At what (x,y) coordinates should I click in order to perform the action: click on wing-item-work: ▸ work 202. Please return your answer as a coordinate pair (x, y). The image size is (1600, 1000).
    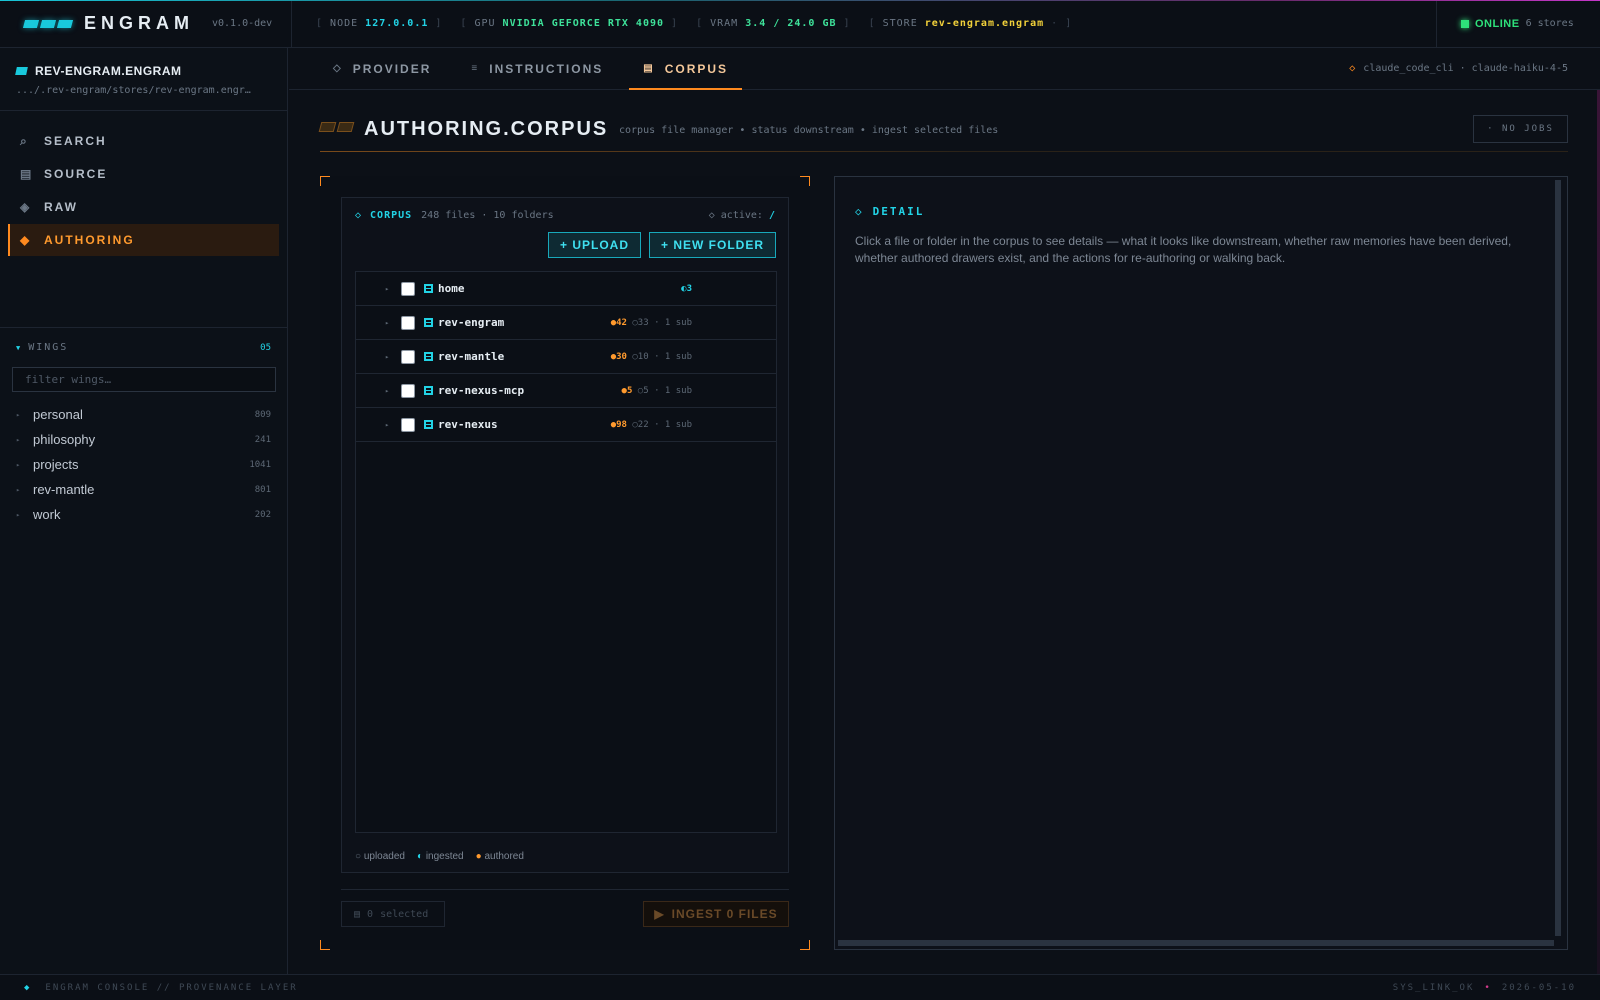
    Looking at the image, I should click on (143, 514).